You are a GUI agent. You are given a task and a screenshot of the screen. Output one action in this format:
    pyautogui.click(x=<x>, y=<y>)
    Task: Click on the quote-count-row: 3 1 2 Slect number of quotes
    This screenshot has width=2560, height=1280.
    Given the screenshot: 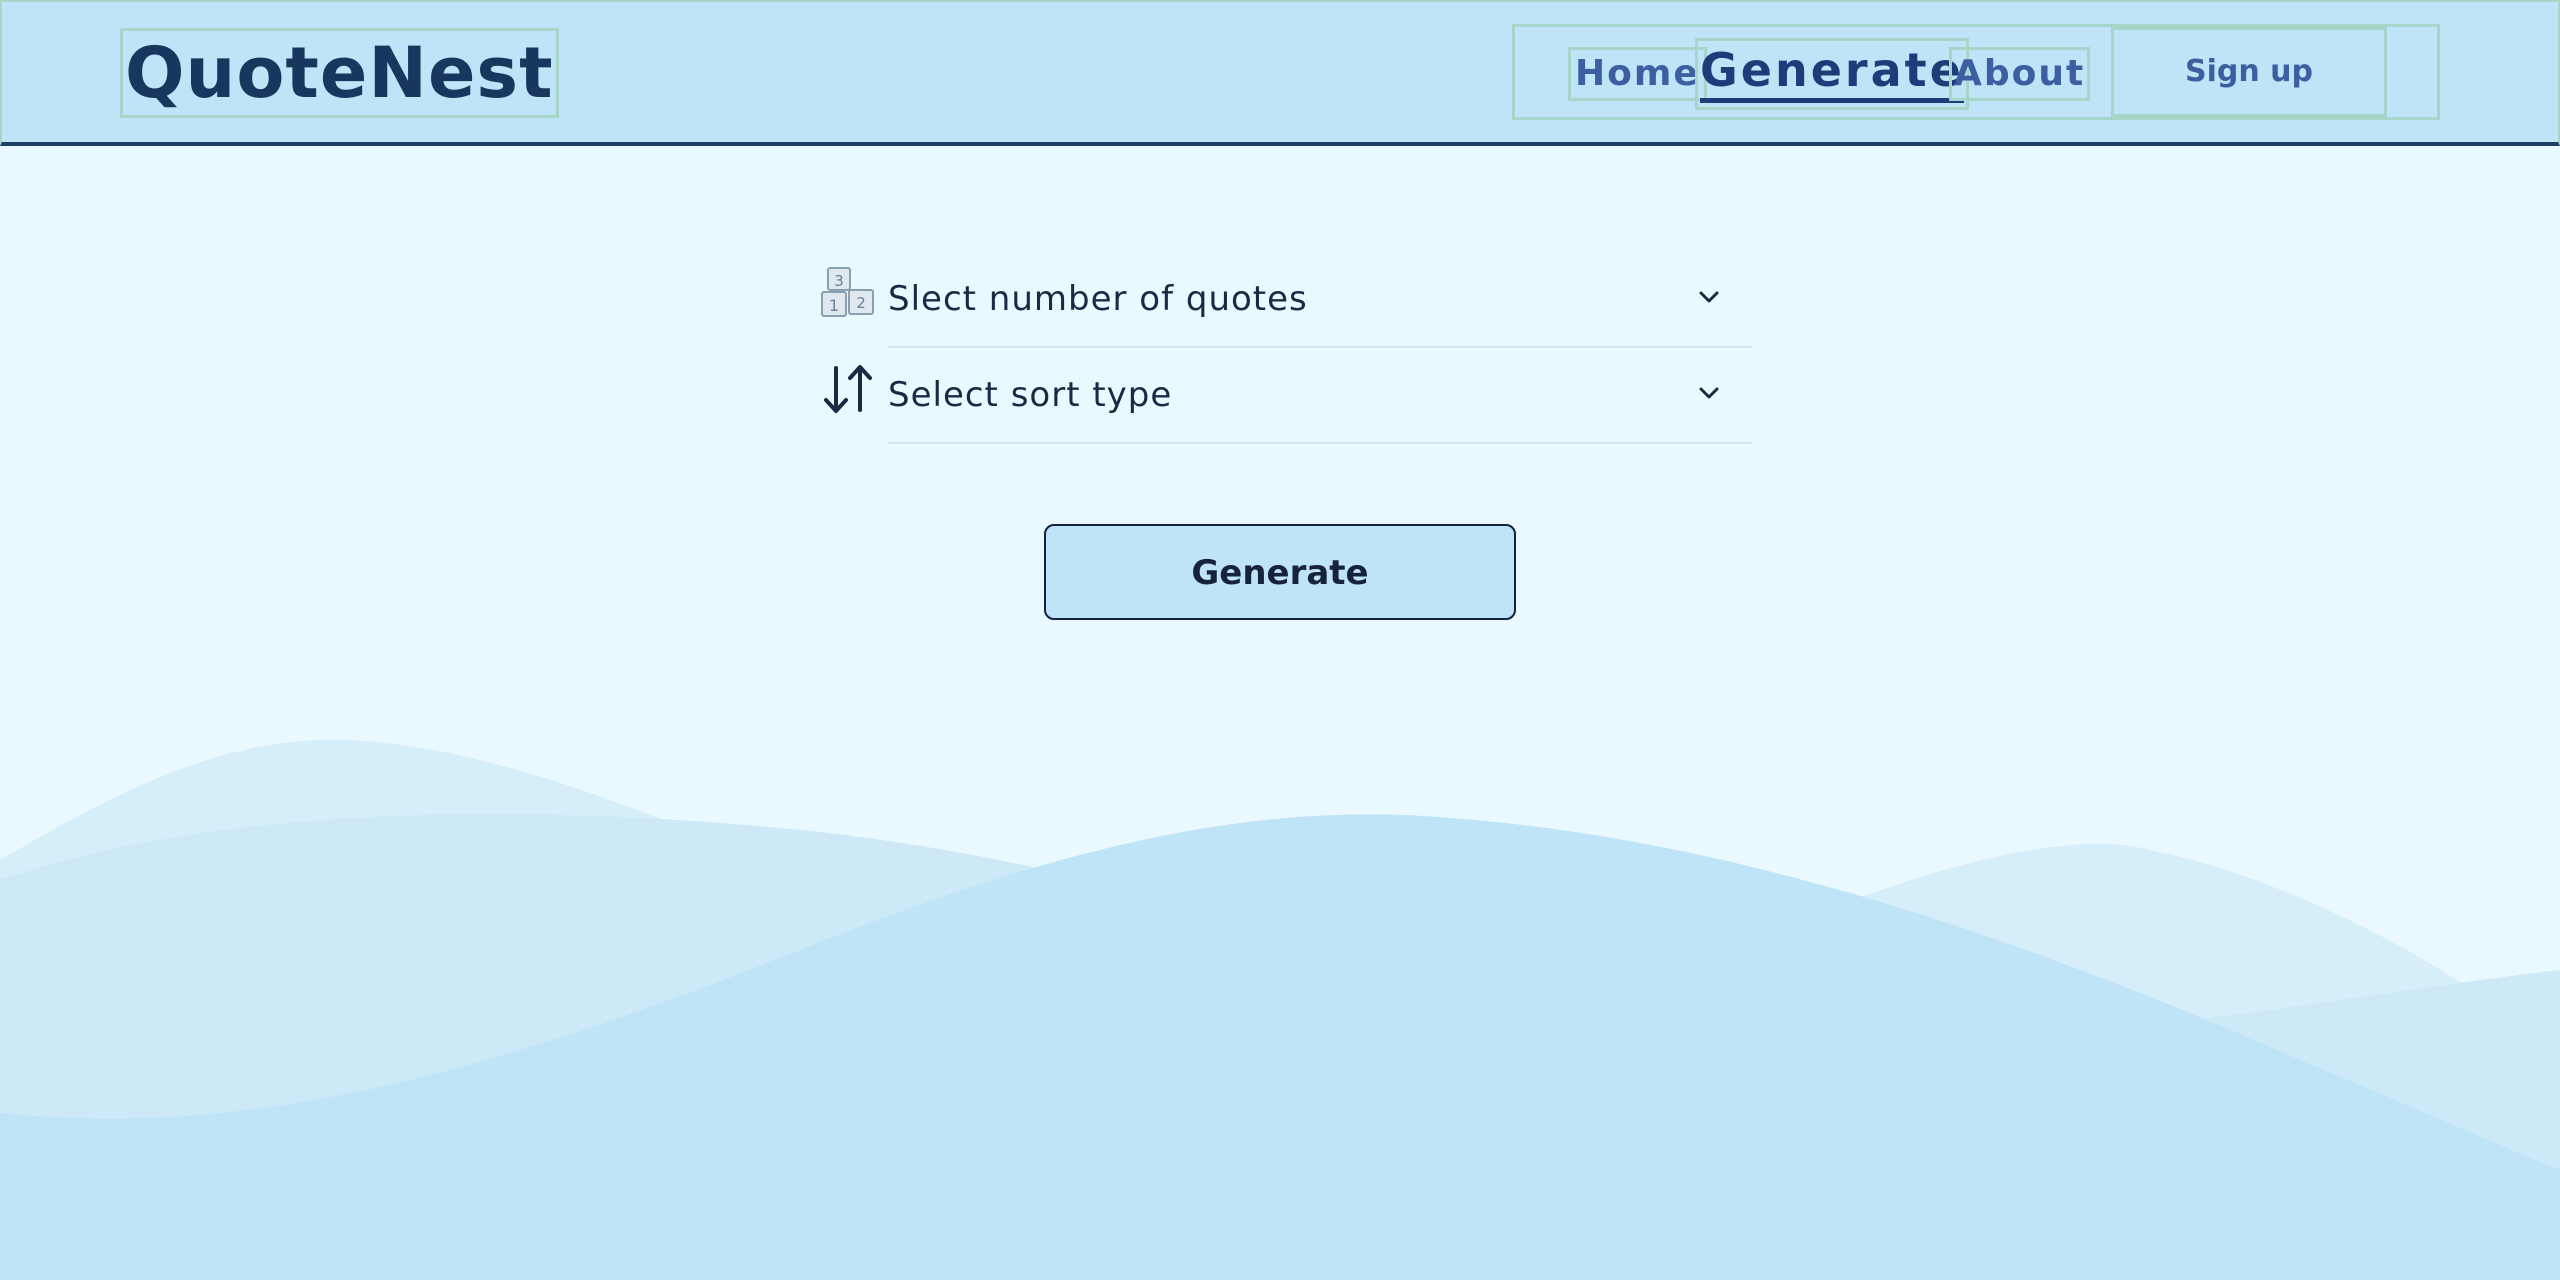 What is the action you would take?
    pyautogui.click(x=1286, y=300)
    